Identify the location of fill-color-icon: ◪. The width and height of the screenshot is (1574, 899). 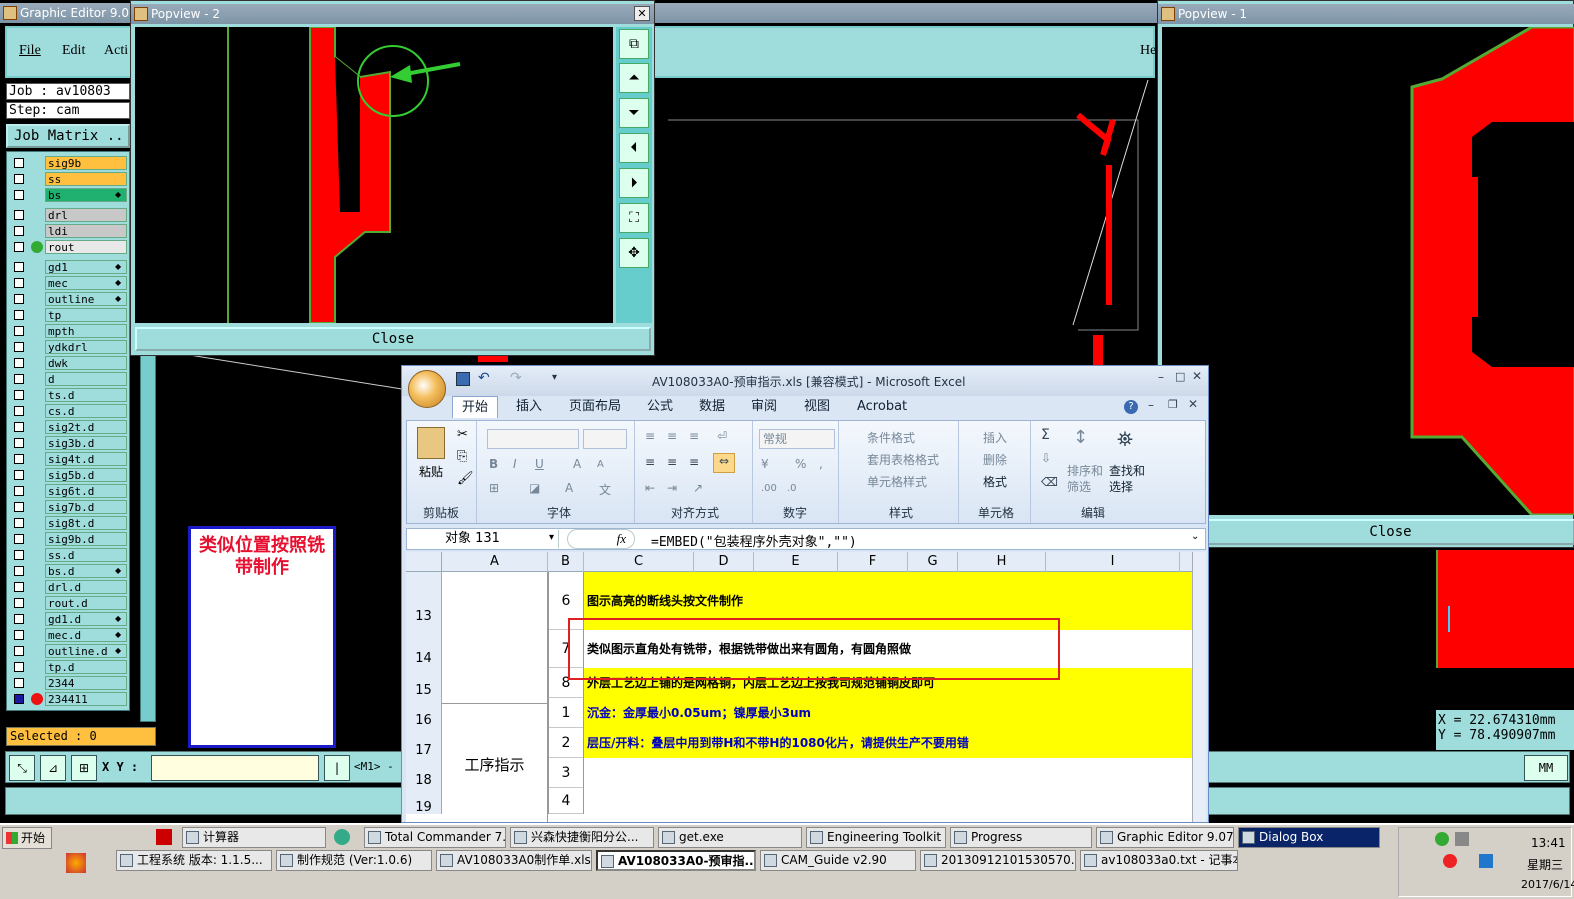
(534, 488).